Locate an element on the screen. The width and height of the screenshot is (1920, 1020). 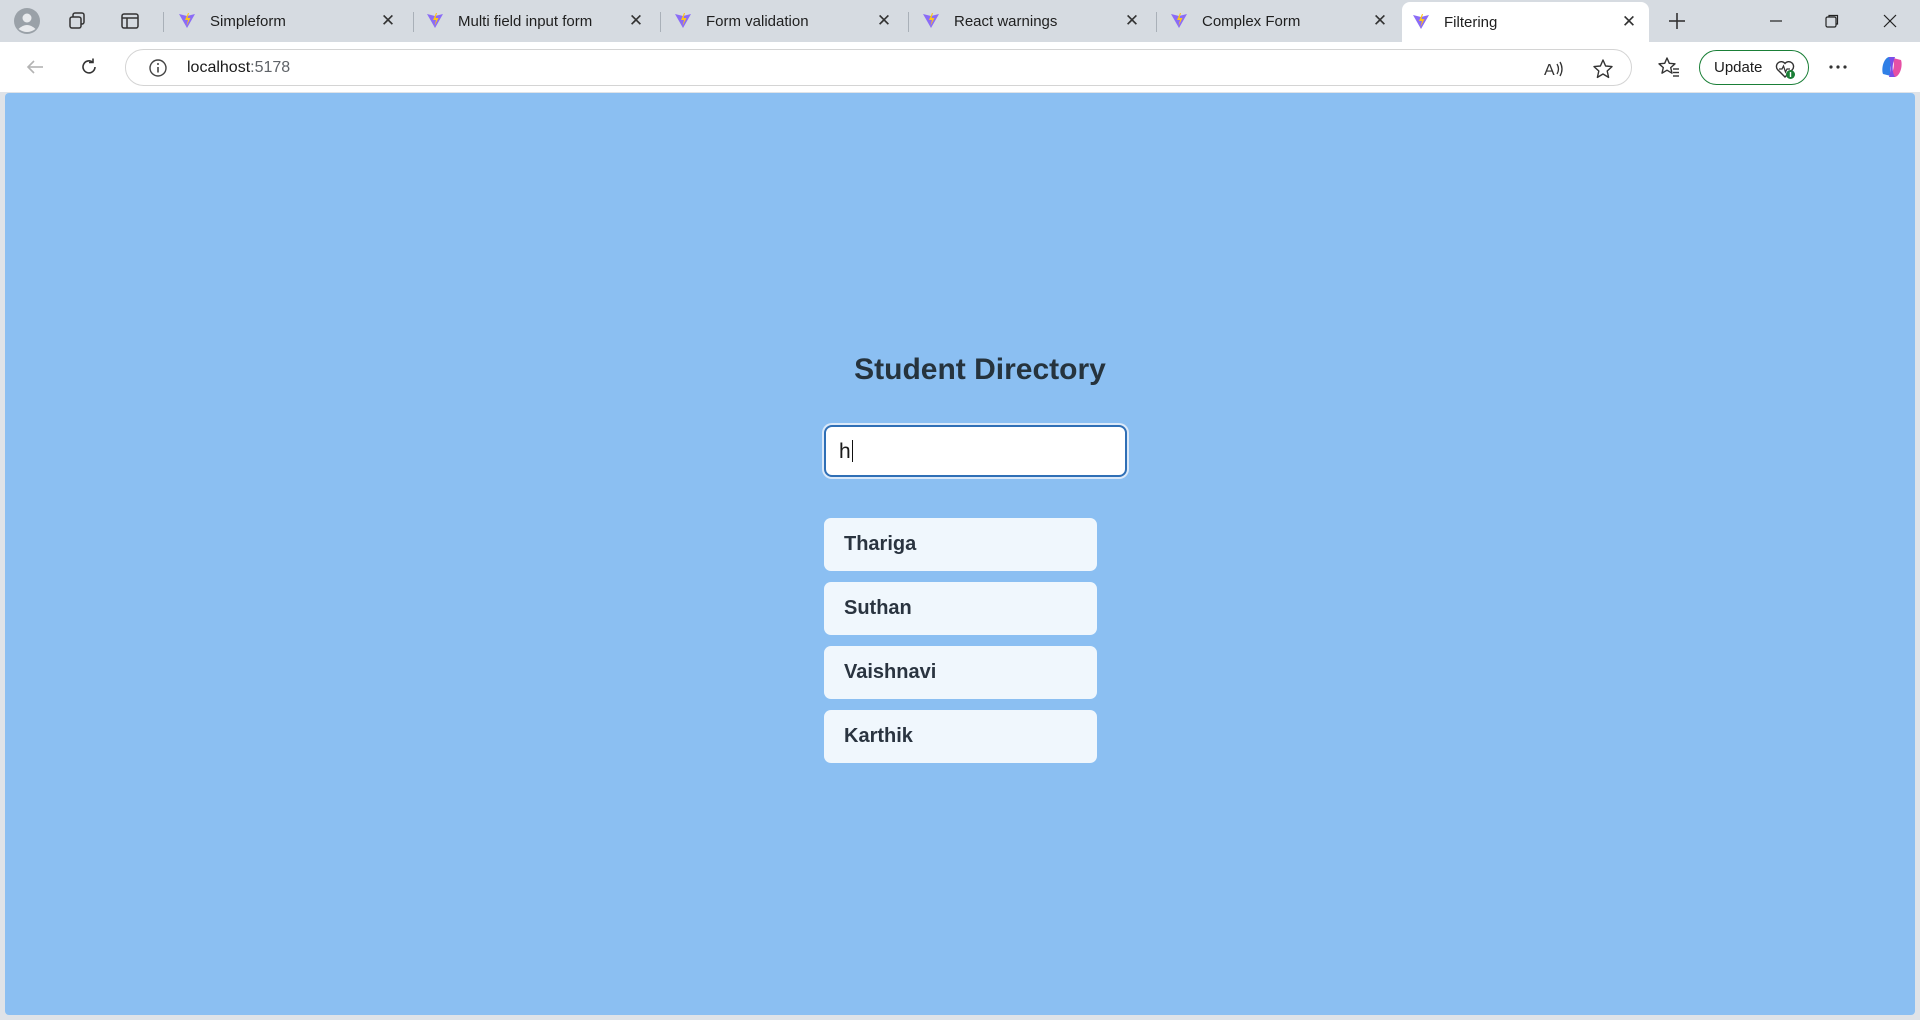
student-list: Thariga Suthan Vaishnavi Karthik is located at coordinates (960, 646).